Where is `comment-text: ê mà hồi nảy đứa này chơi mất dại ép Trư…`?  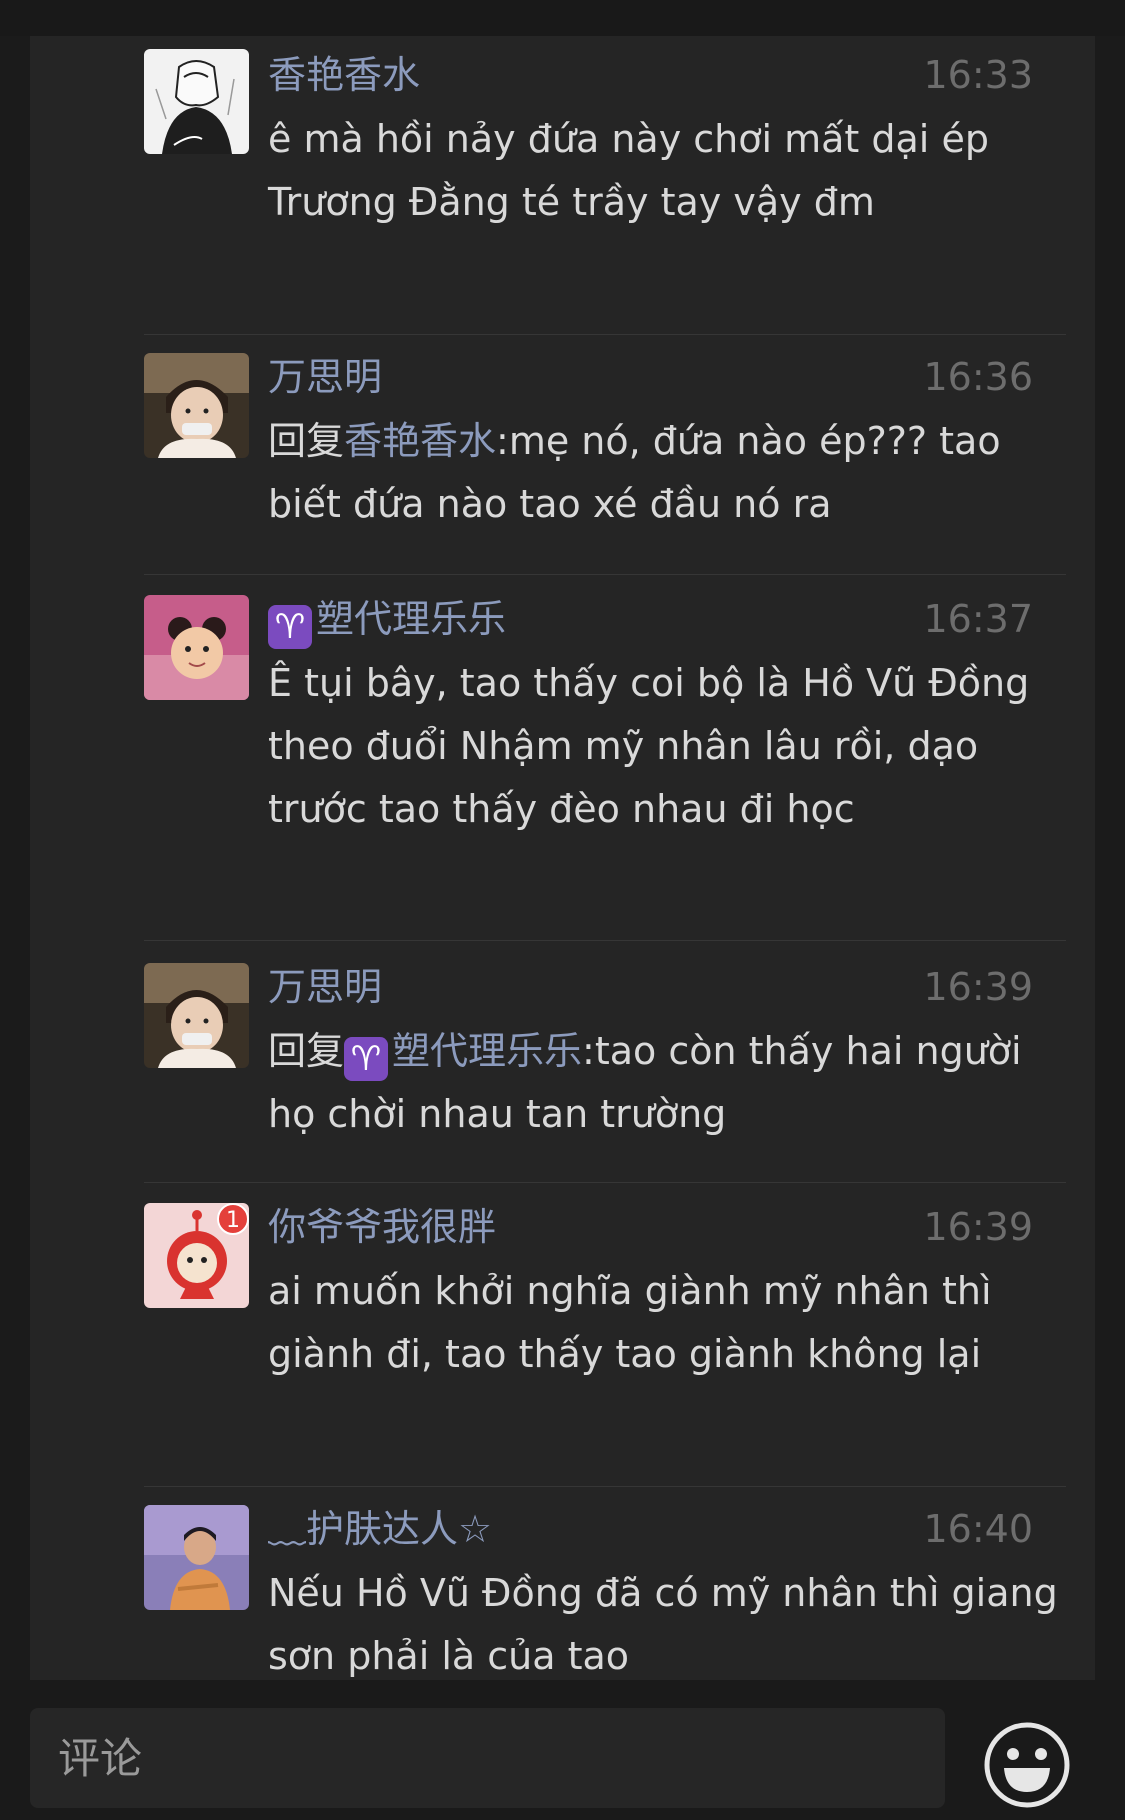 comment-text: ê mà hồi nảy đứa này chơi mất dại ép Trư… is located at coordinates (628, 170).